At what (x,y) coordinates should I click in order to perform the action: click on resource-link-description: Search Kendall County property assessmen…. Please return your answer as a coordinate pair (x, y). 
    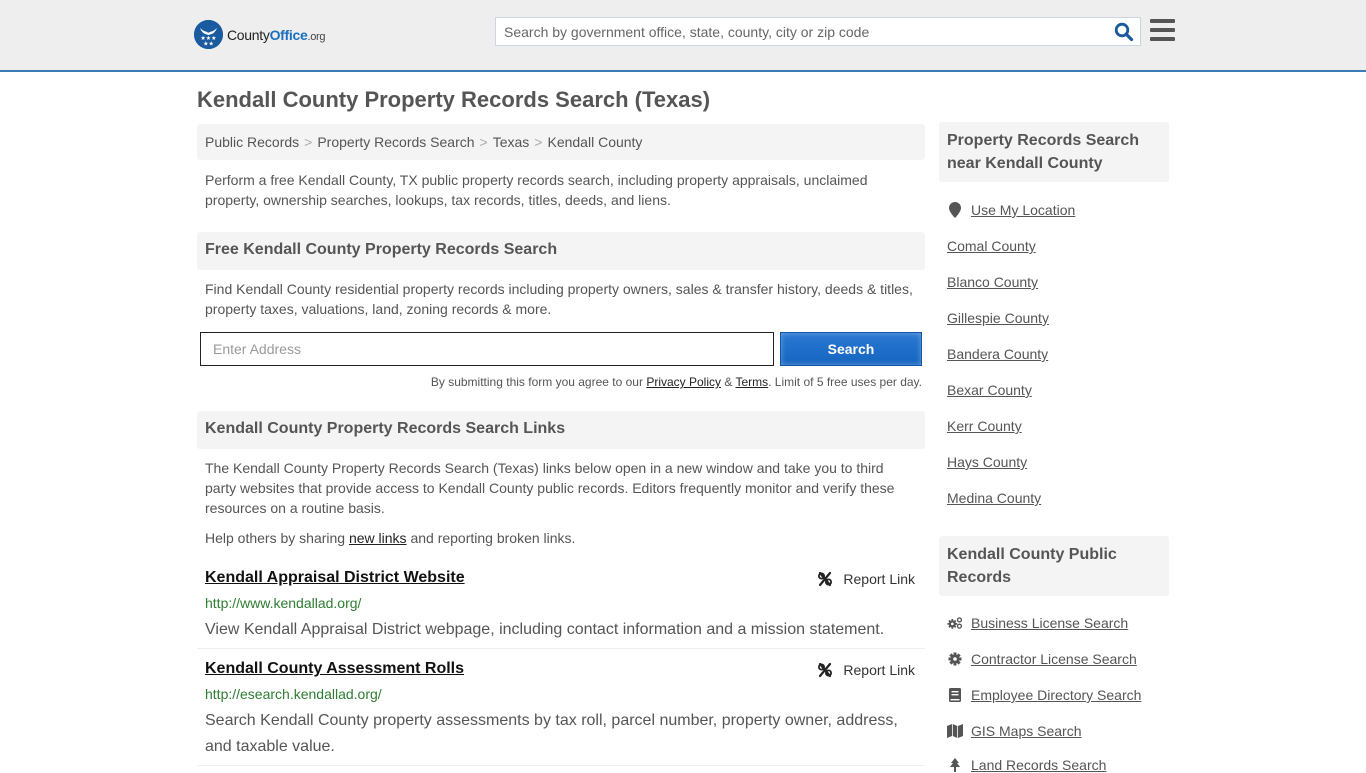
    Looking at the image, I should click on (551, 733).